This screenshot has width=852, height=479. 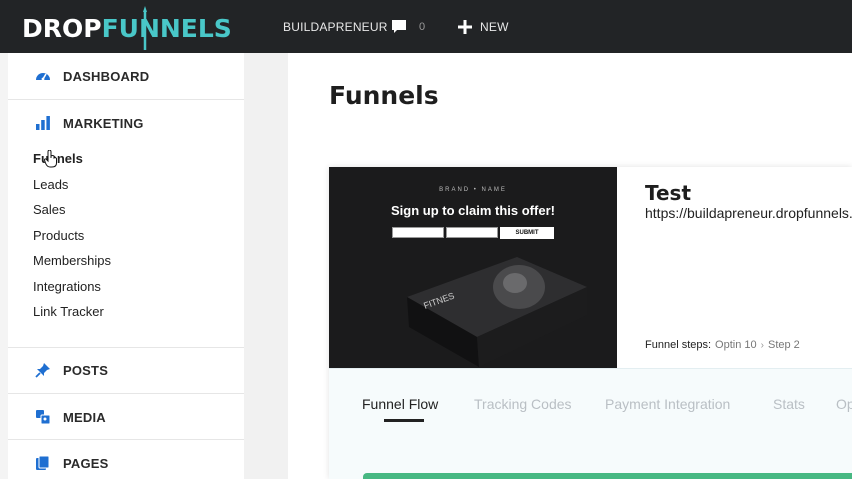 What do you see at coordinates (84, 417) in the screenshot?
I see `sidebar-label-media: MEDIA` at bounding box center [84, 417].